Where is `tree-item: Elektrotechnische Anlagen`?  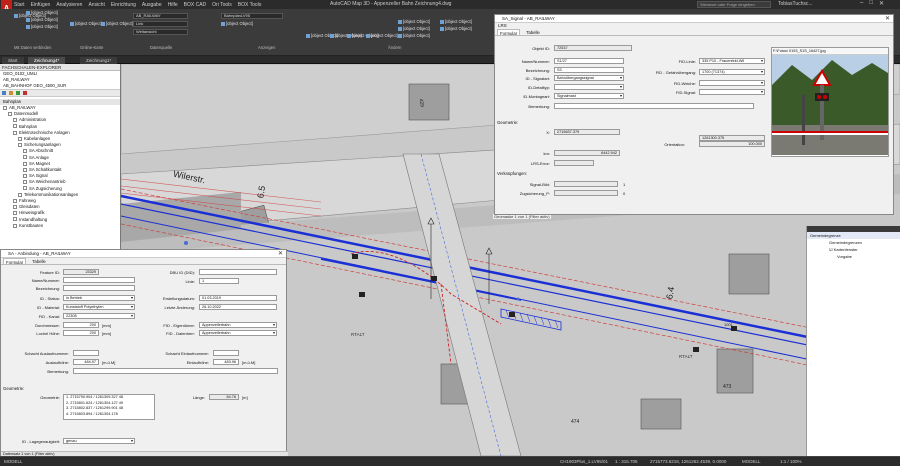
tree-item: Elektrotechnische Anlagen is located at coordinates (41, 132).